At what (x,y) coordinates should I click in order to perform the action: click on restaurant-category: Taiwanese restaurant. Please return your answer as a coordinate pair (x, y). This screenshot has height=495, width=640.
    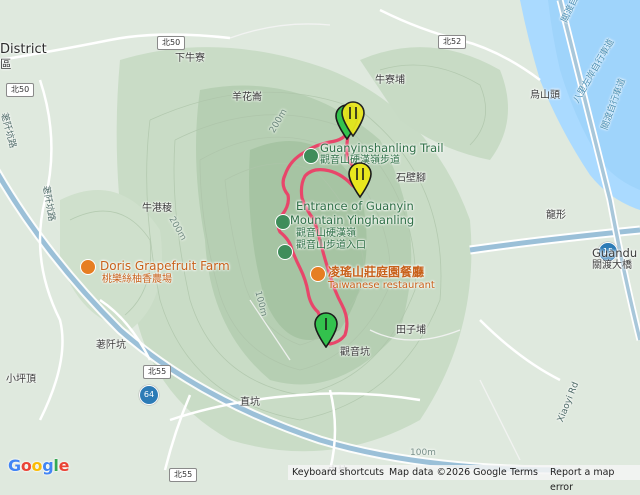
    Looking at the image, I should click on (381, 286).